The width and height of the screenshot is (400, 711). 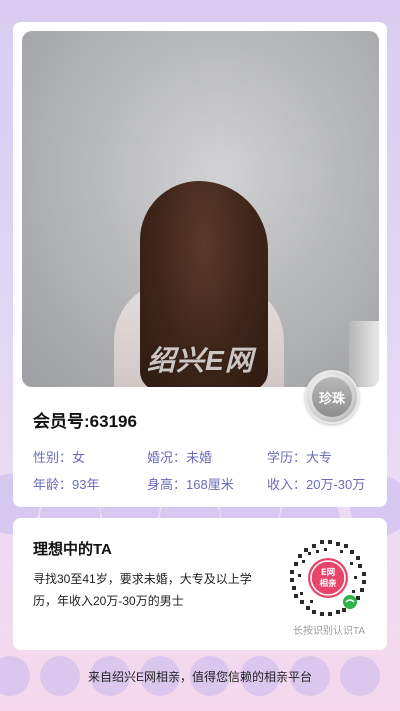 I want to click on member-number: 会员号:63196, so click(x=85, y=421).